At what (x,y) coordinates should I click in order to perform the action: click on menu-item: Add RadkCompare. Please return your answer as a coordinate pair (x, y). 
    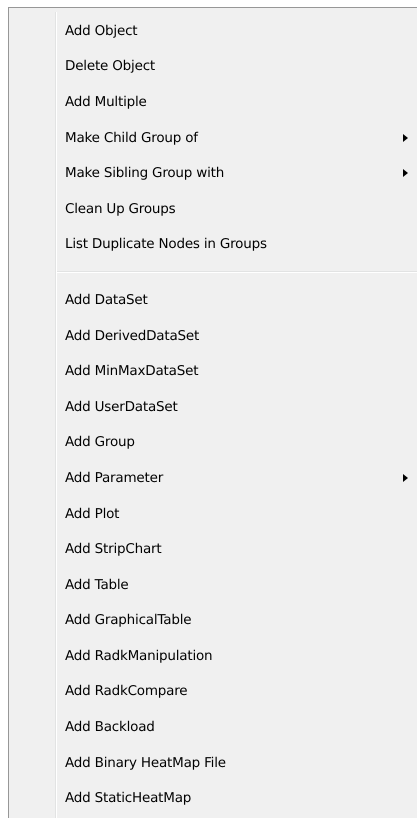
    Looking at the image, I should click on (213, 692).